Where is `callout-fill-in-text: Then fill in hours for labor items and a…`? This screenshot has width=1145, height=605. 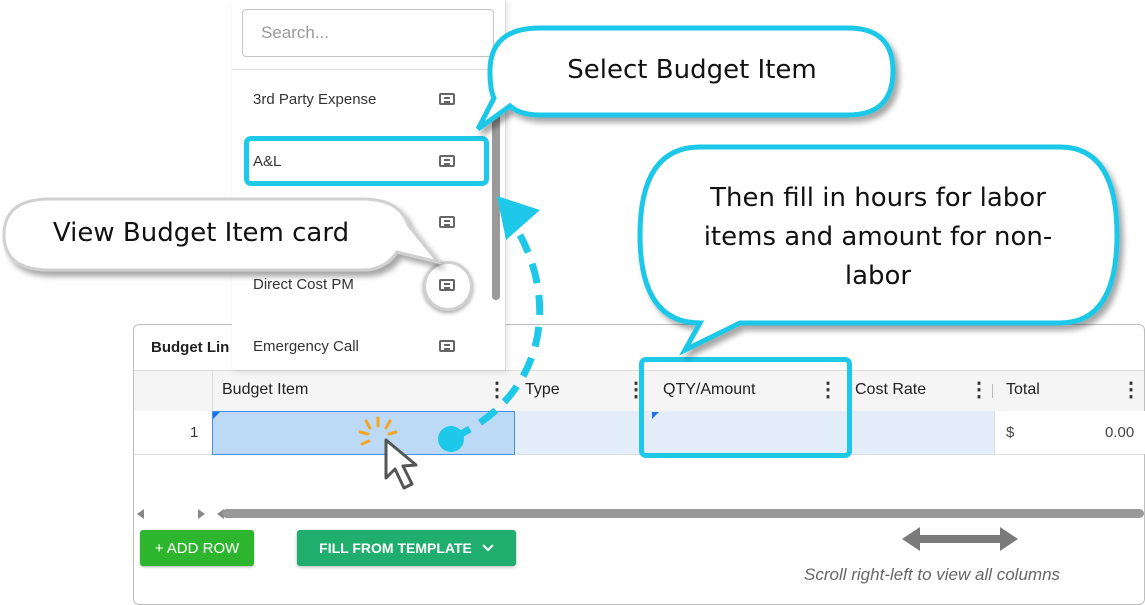
callout-fill-in-text: Then fill in hours for labor items and a… is located at coordinates (878, 237).